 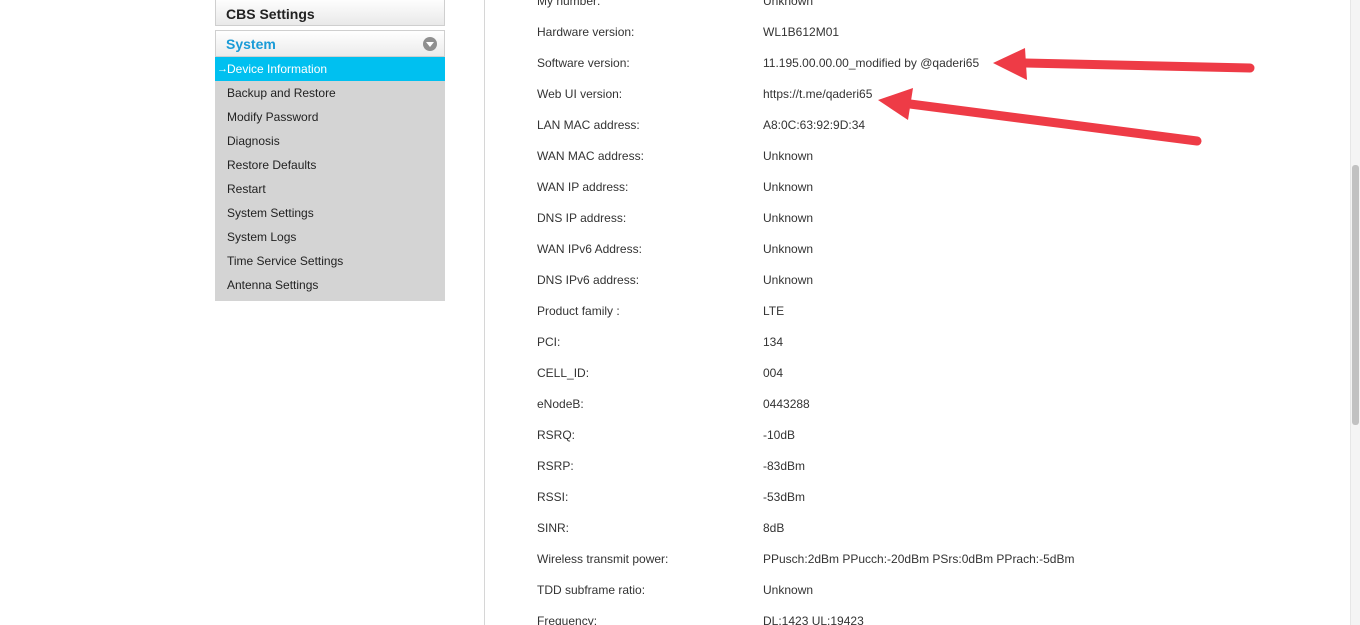 I want to click on info-label: RSRP:, so click(x=555, y=466).